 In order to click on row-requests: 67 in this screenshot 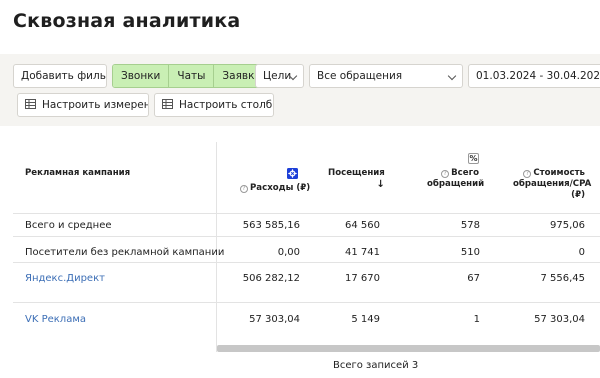, I will do `click(473, 278)`.